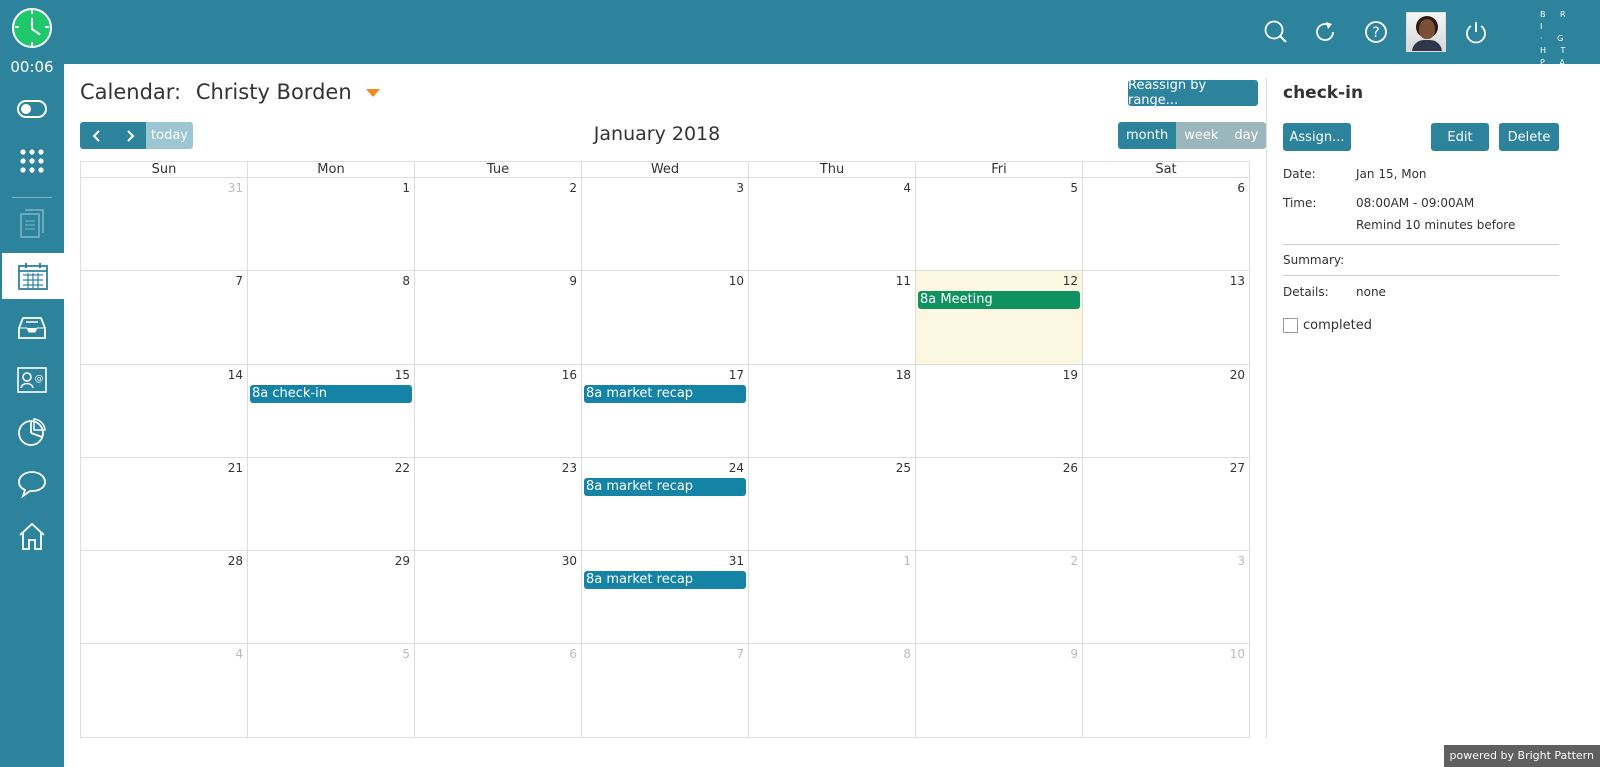 The width and height of the screenshot is (1600, 767). Describe the element at coordinates (32, 536) in the screenshot. I see `home-icon` at that location.